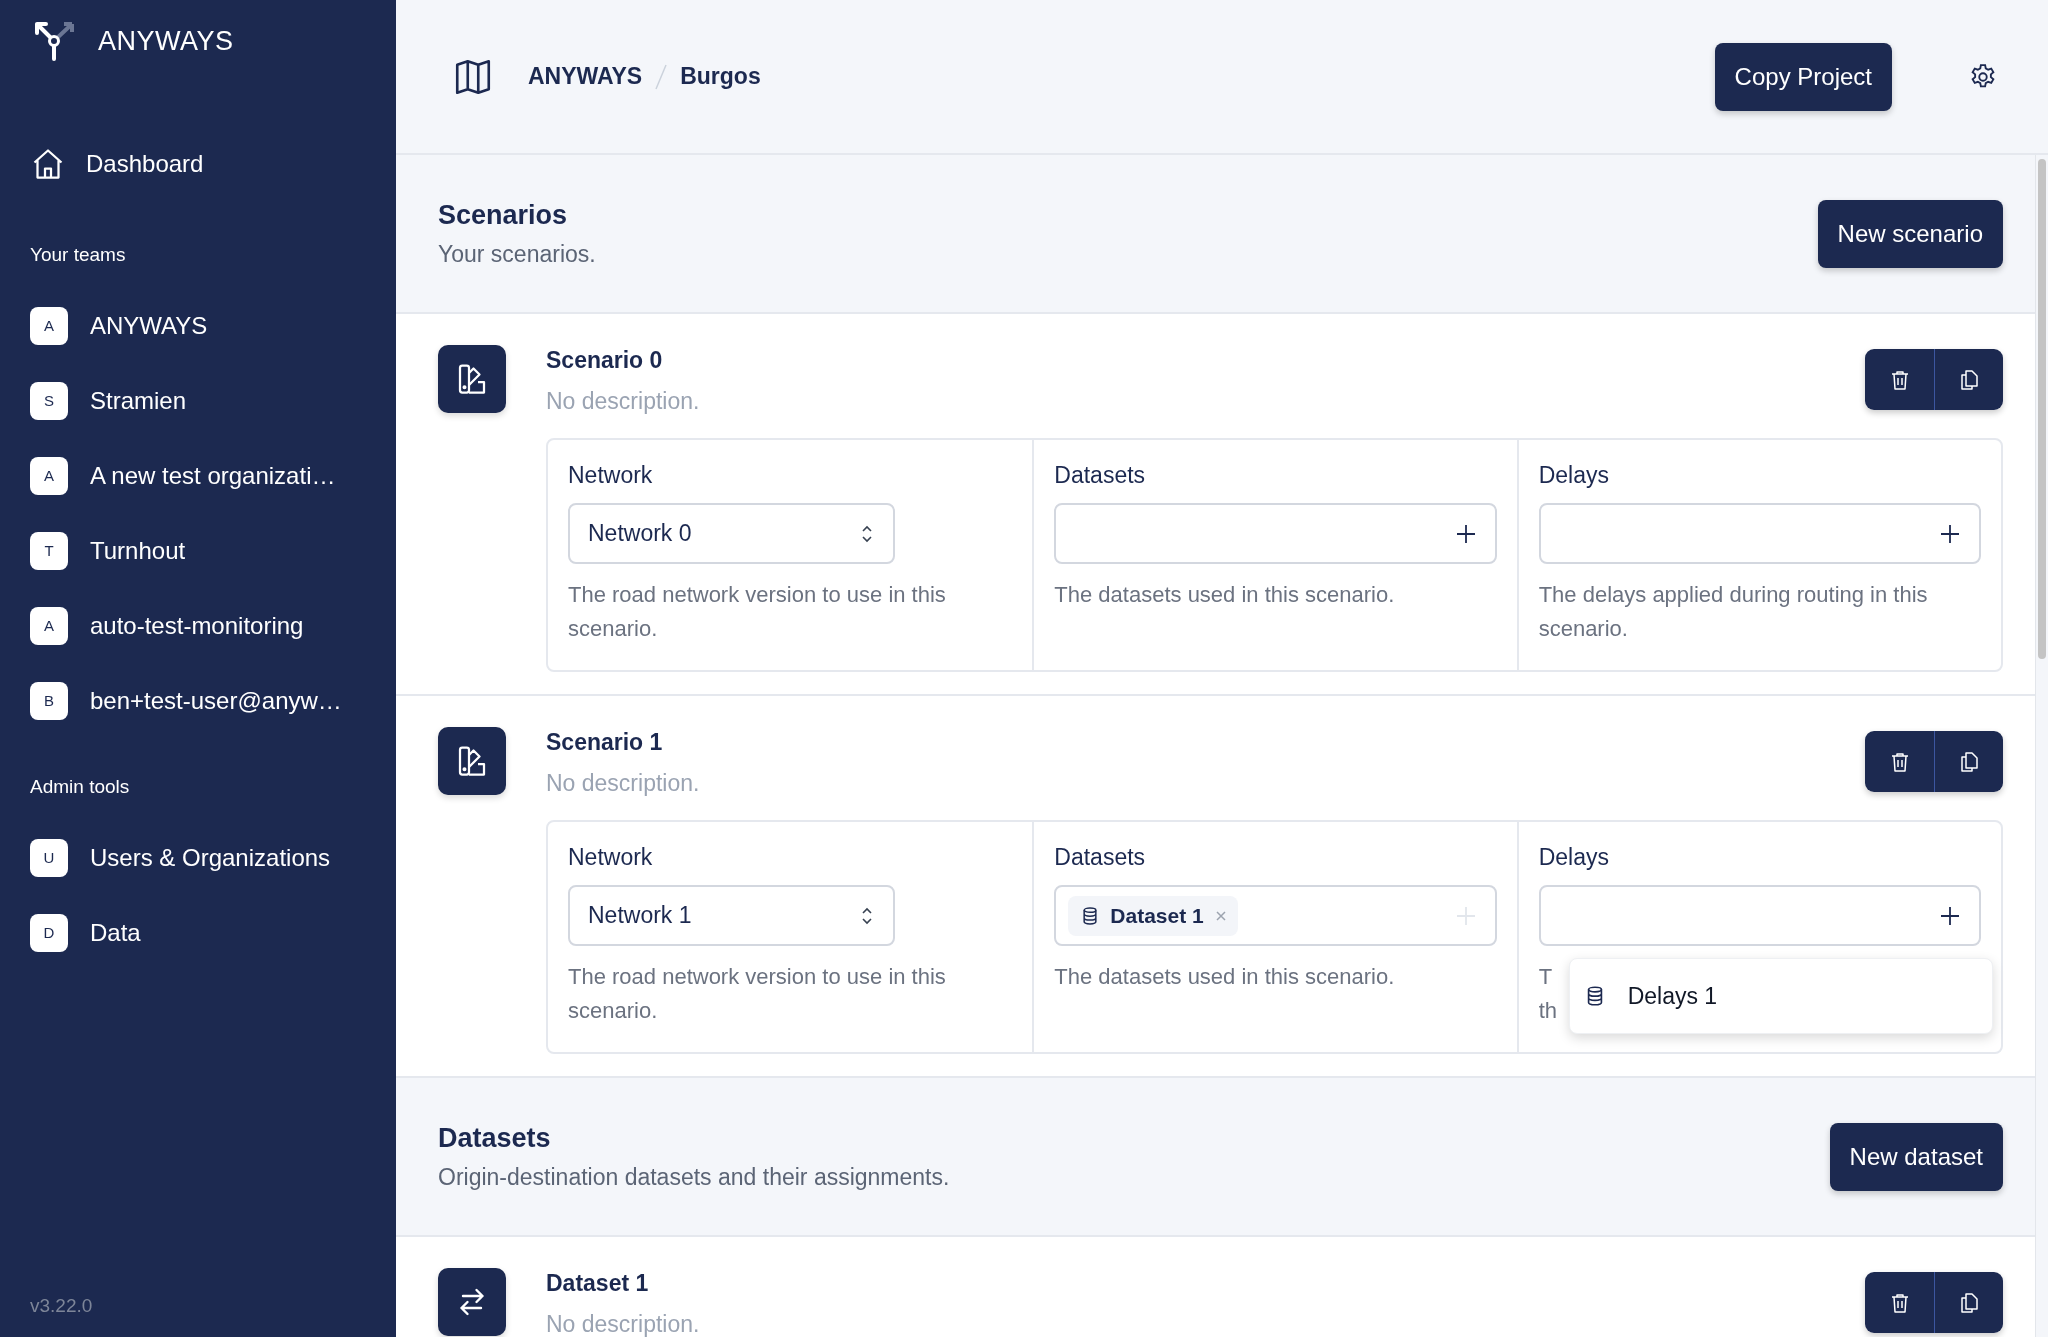 This screenshot has width=2048, height=1337. What do you see at coordinates (62, 1306) in the screenshot?
I see `version-label: v3.22.0` at bounding box center [62, 1306].